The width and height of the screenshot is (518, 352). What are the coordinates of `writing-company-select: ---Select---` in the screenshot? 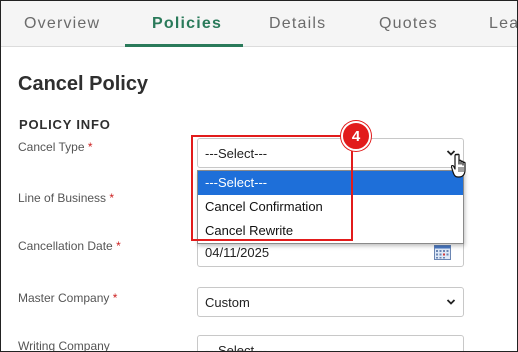 It's located at (330, 343).